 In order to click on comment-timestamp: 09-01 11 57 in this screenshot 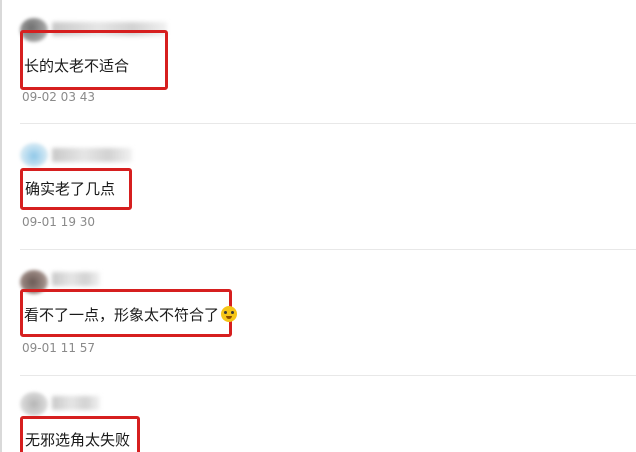, I will do `click(59, 348)`.